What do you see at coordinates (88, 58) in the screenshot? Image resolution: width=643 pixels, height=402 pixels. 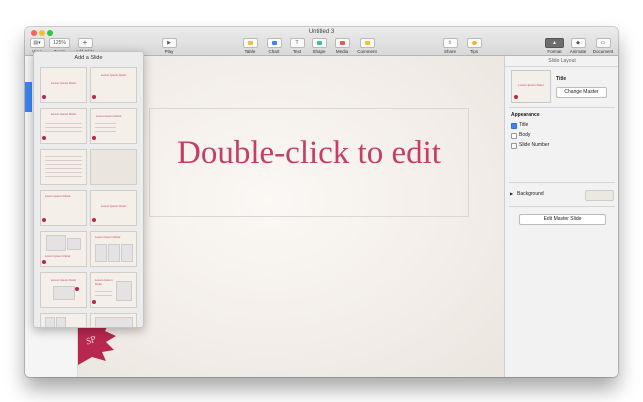 I see `popover-title: Add a Slide` at bounding box center [88, 58].